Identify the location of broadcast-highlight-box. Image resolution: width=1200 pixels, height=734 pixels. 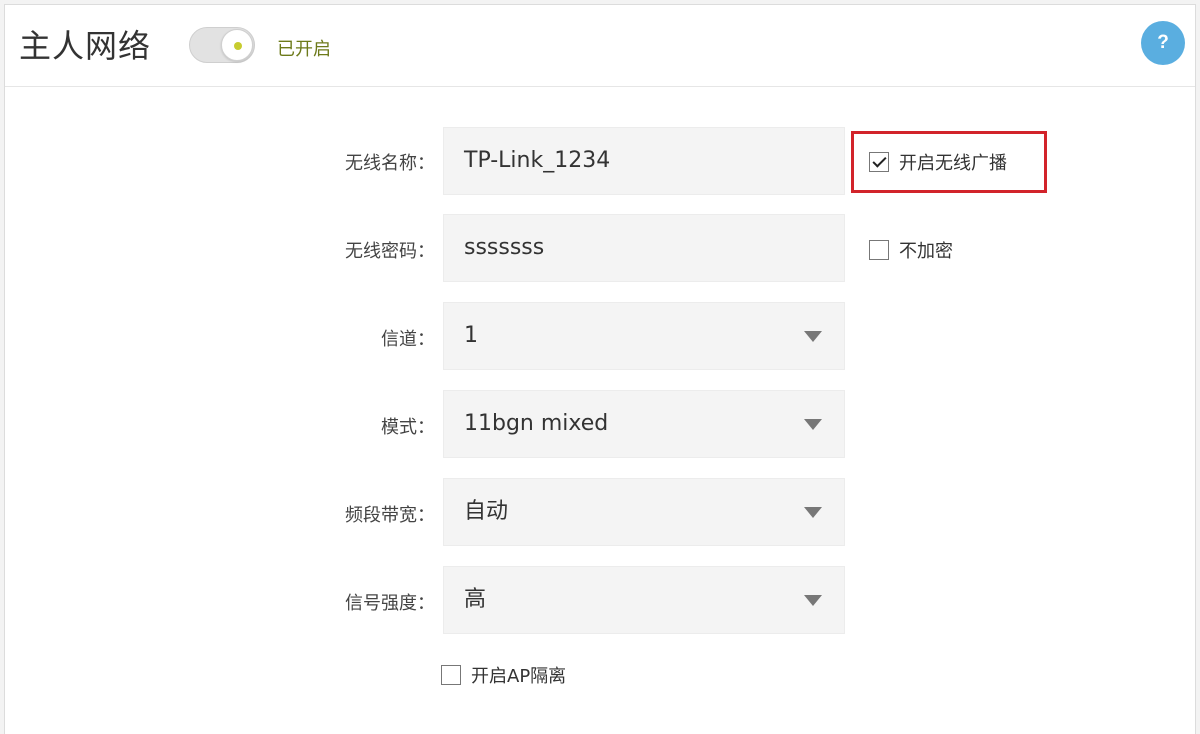
(949, 162).